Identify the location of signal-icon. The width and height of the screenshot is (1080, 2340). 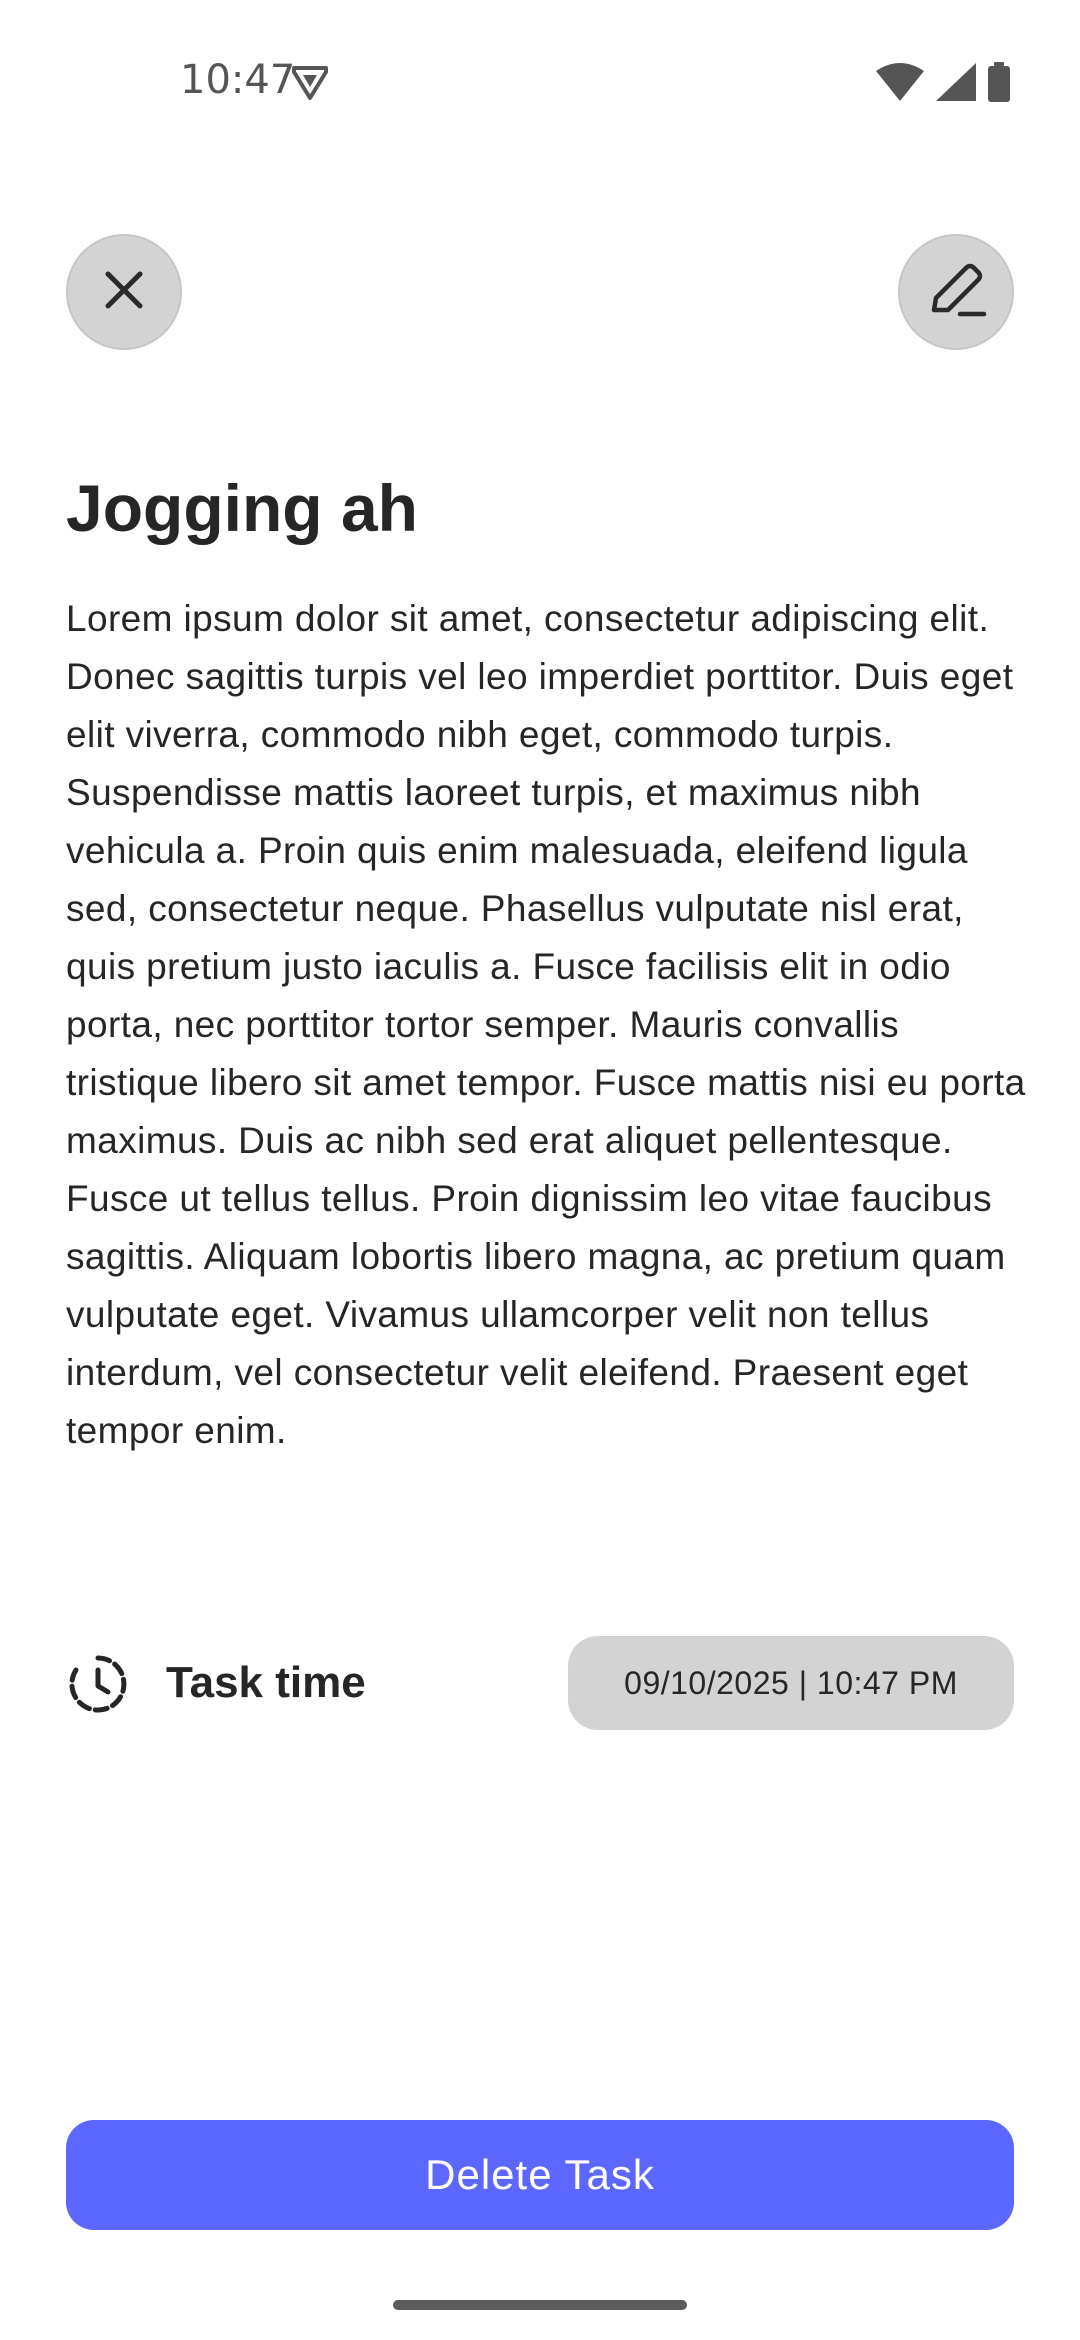
(956, 84).